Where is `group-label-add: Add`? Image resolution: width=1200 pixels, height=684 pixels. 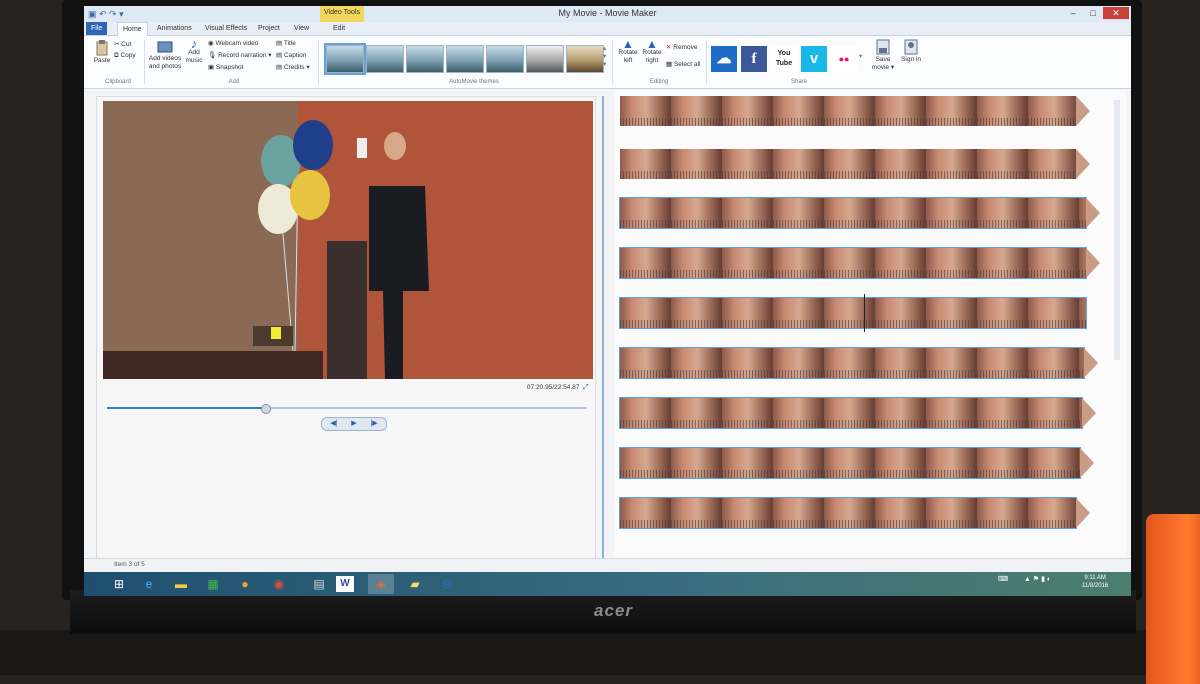 group-label-add: Add is located at coordinates (234, 82).